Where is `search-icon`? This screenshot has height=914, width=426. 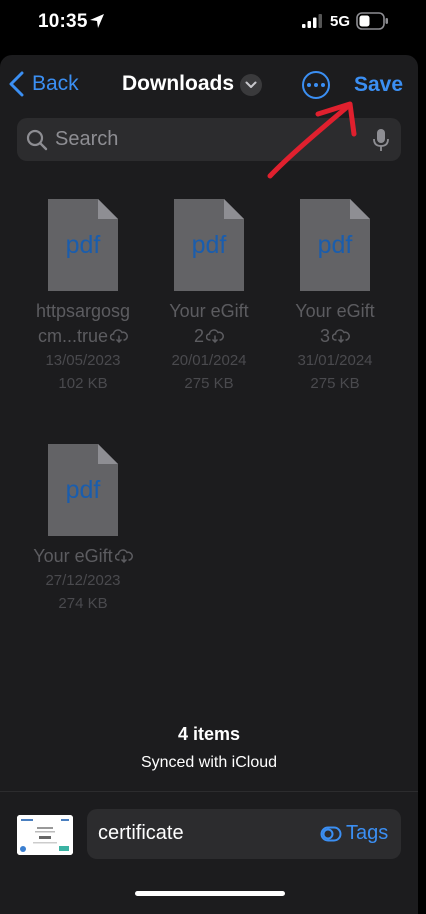
search-icon is located at coordinates (37, 139).